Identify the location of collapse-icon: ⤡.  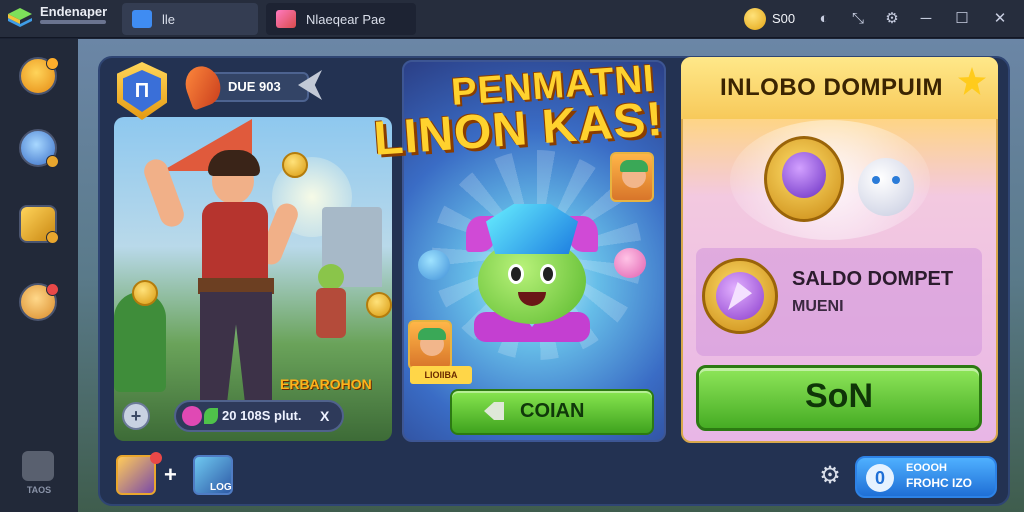
(858, 19).